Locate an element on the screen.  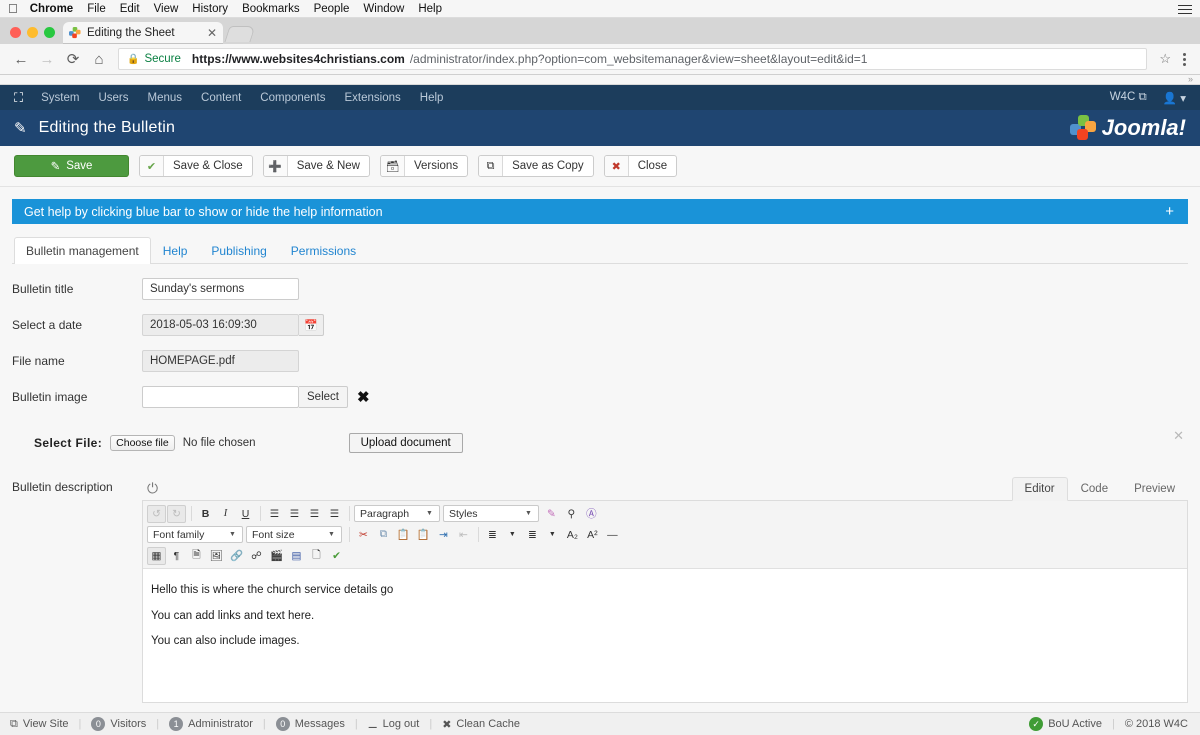
mac-menu-item-edit: Edit is located at coordinates (130, 9).